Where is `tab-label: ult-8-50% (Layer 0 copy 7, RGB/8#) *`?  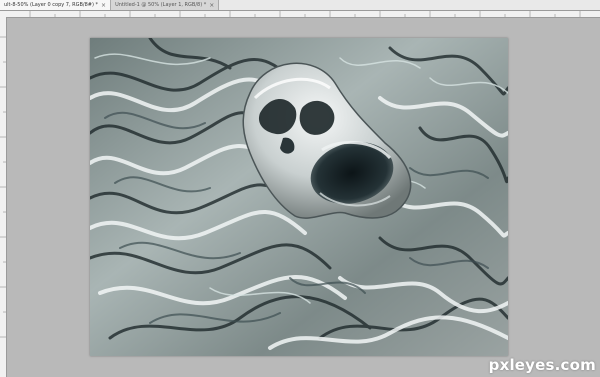
tab-label: ult-8-50% (Layer 0 copy 7, RGB/8#) * is located at coordinates (51, 5).